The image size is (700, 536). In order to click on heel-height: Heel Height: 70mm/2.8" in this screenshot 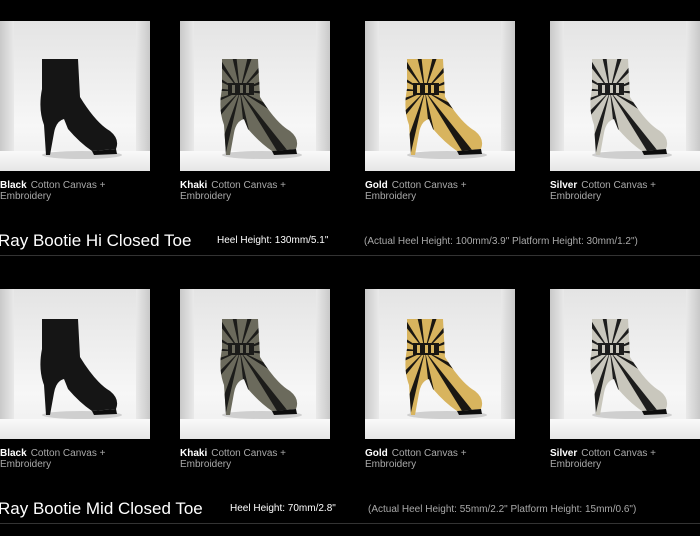, I will do `click(283, 508)`.